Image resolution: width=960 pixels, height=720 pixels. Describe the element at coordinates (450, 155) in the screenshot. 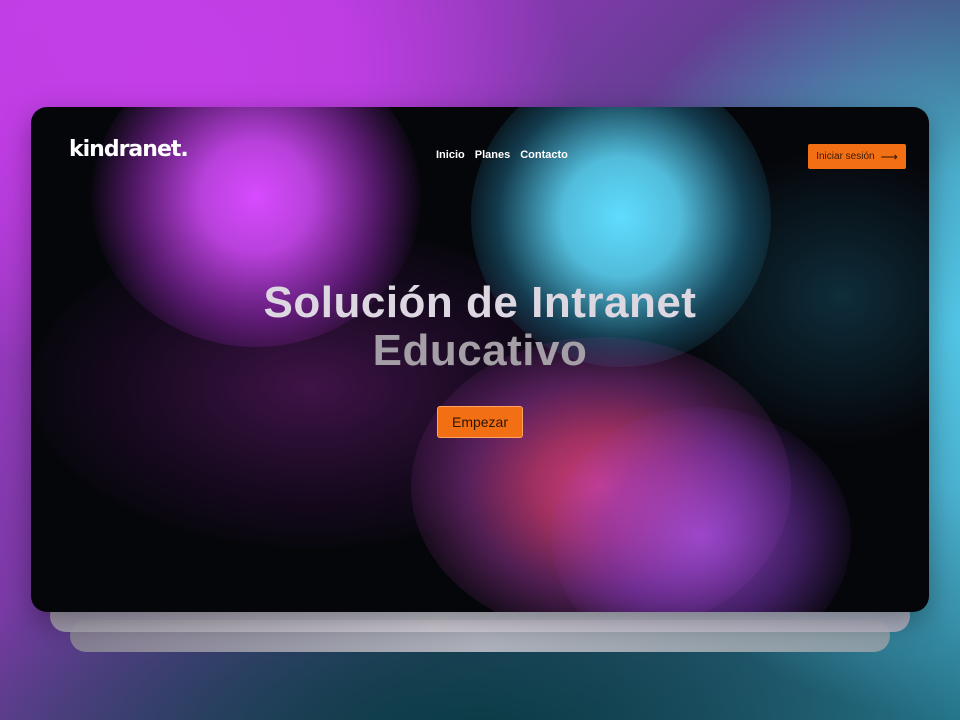

I see `nav-item-inicio: Inicio` at that location.